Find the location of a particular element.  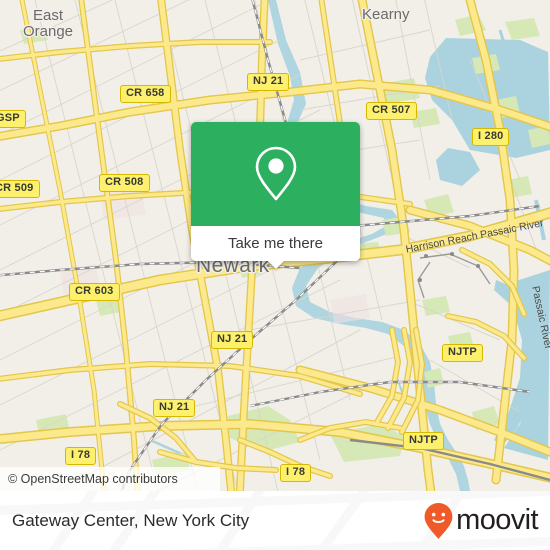

road-shield-cr-508: CR 508 is located at coordinates (124, 183).